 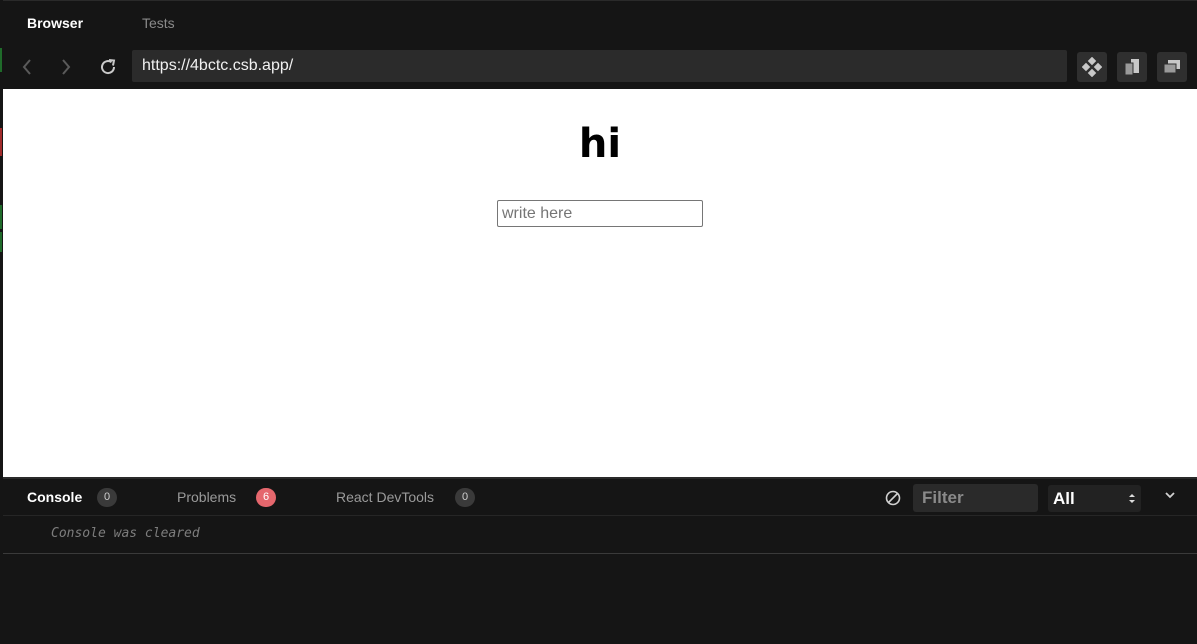 I want to click on filter-input, so click(x=975, y=498).